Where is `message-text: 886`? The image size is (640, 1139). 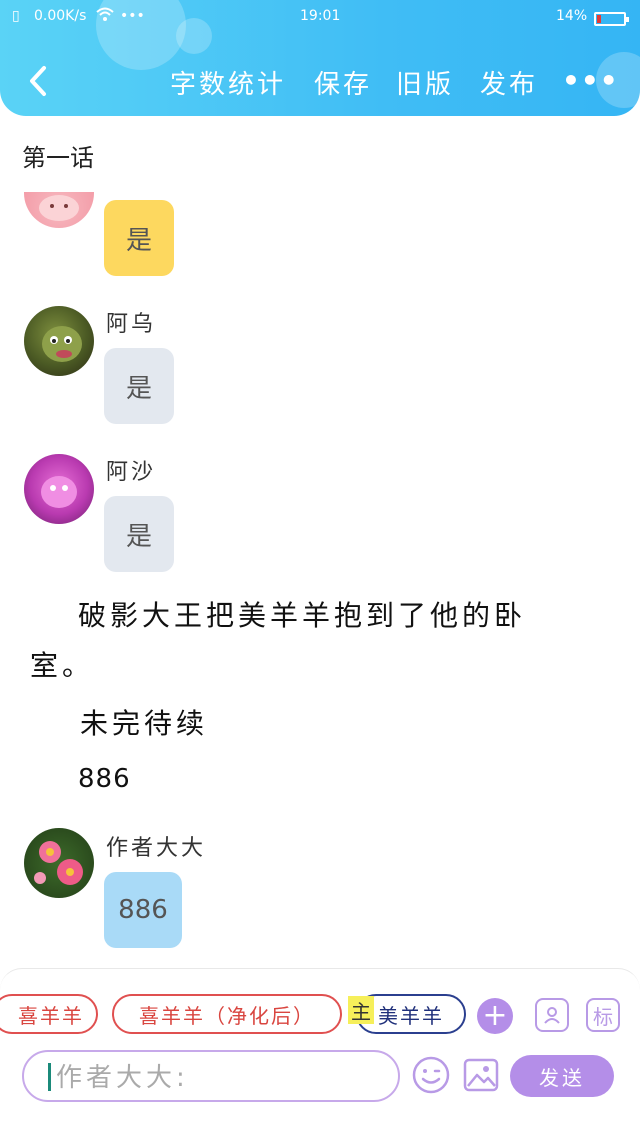 message-text: 886 is located at coordinates (143, 910).